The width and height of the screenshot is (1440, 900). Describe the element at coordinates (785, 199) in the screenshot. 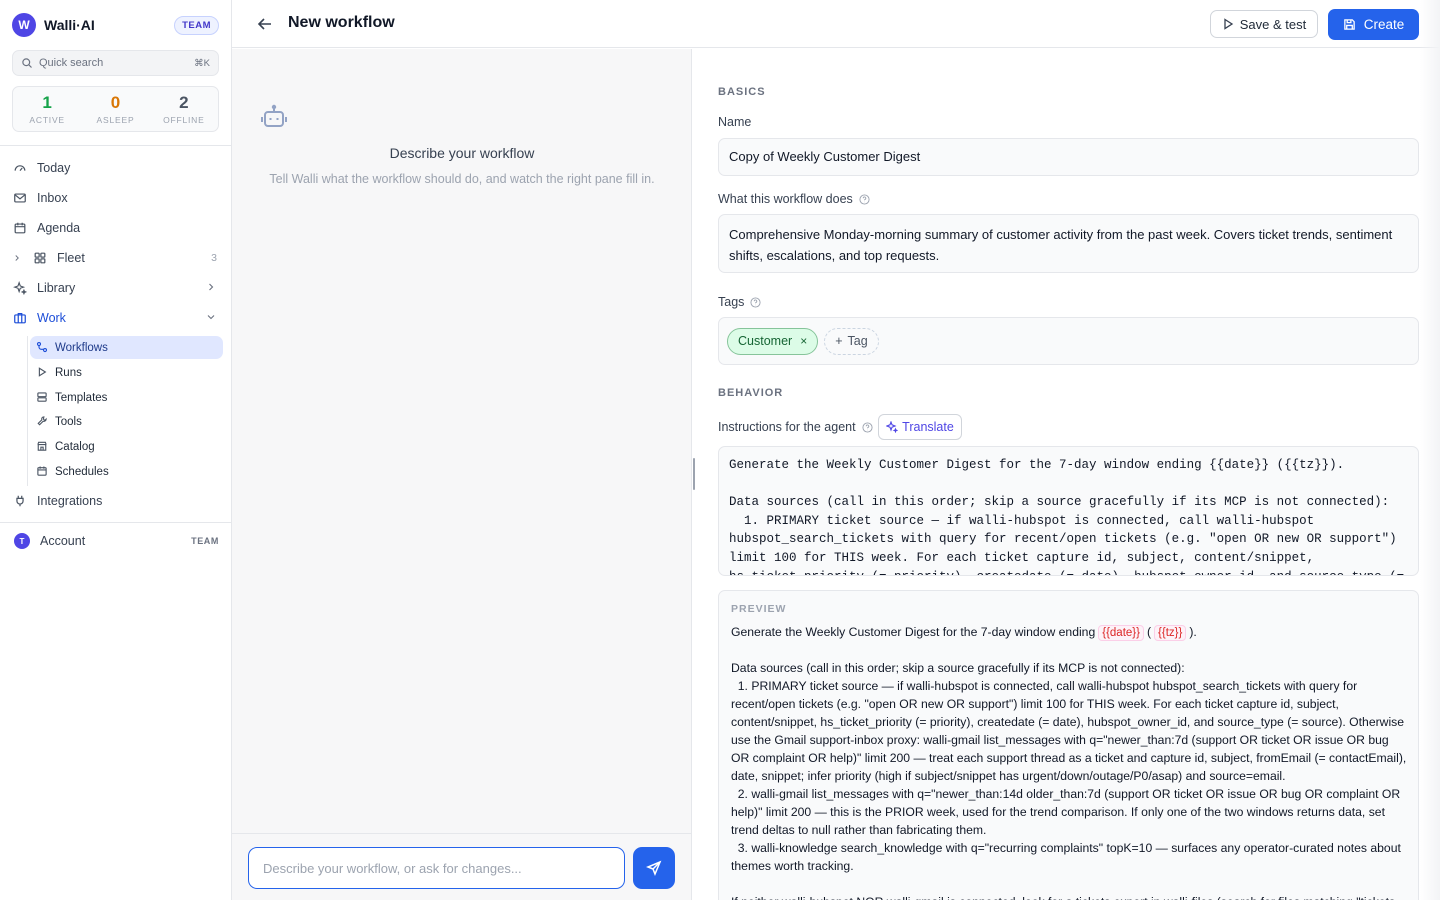

I see `description-label-text: What this workflow does` at that location.